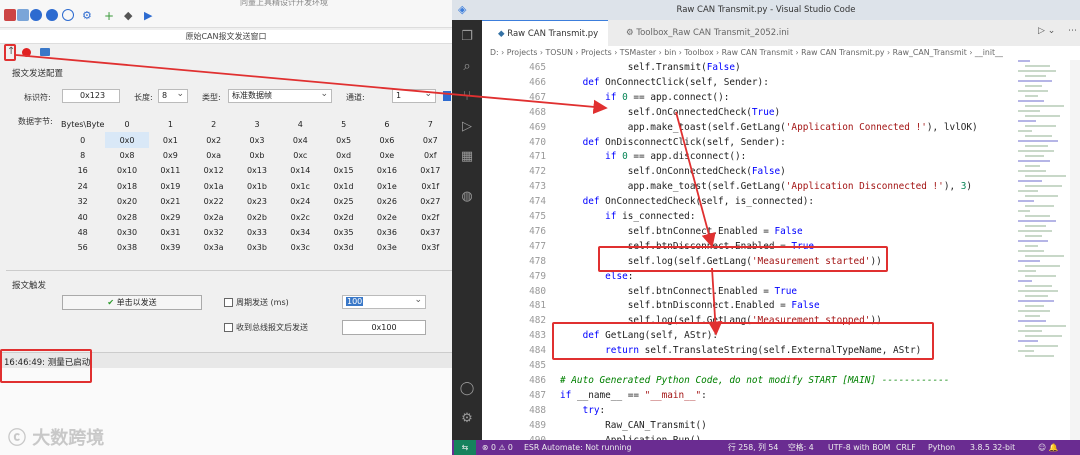 This screenshot has width=1080, height=455. What do you see at coordinates (311, 84) in the screenshot?
I see `arrow-to-connect` at bounding box center [311, 84].